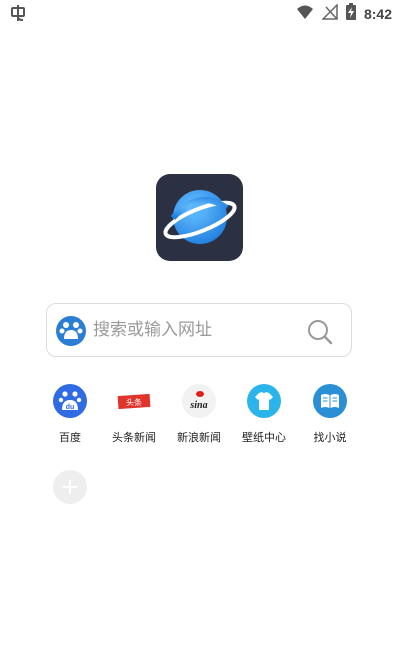  I want to click on book-icon, so click(330, 401).